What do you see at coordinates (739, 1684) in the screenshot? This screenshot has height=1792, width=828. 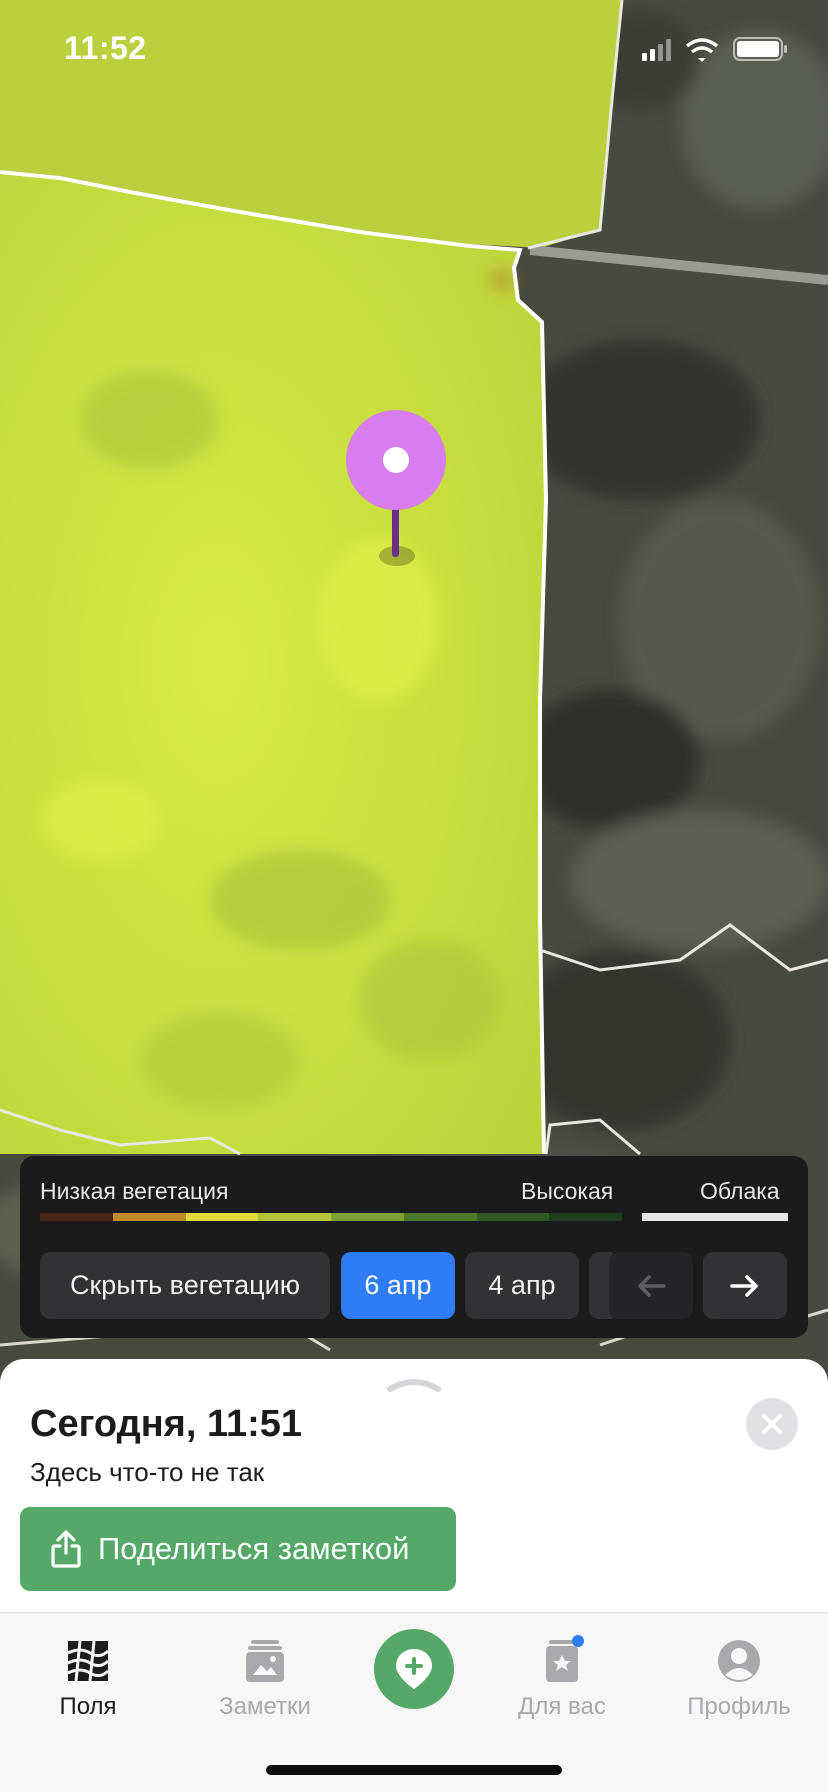 I see `tab-profile: Профиль` at bounding box center [739, 1684].